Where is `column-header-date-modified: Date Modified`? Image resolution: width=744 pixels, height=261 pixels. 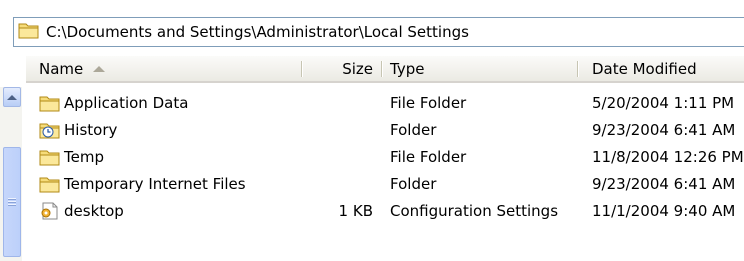
column-header-date-modified: Date Modified is located at coordinates (661, 68).